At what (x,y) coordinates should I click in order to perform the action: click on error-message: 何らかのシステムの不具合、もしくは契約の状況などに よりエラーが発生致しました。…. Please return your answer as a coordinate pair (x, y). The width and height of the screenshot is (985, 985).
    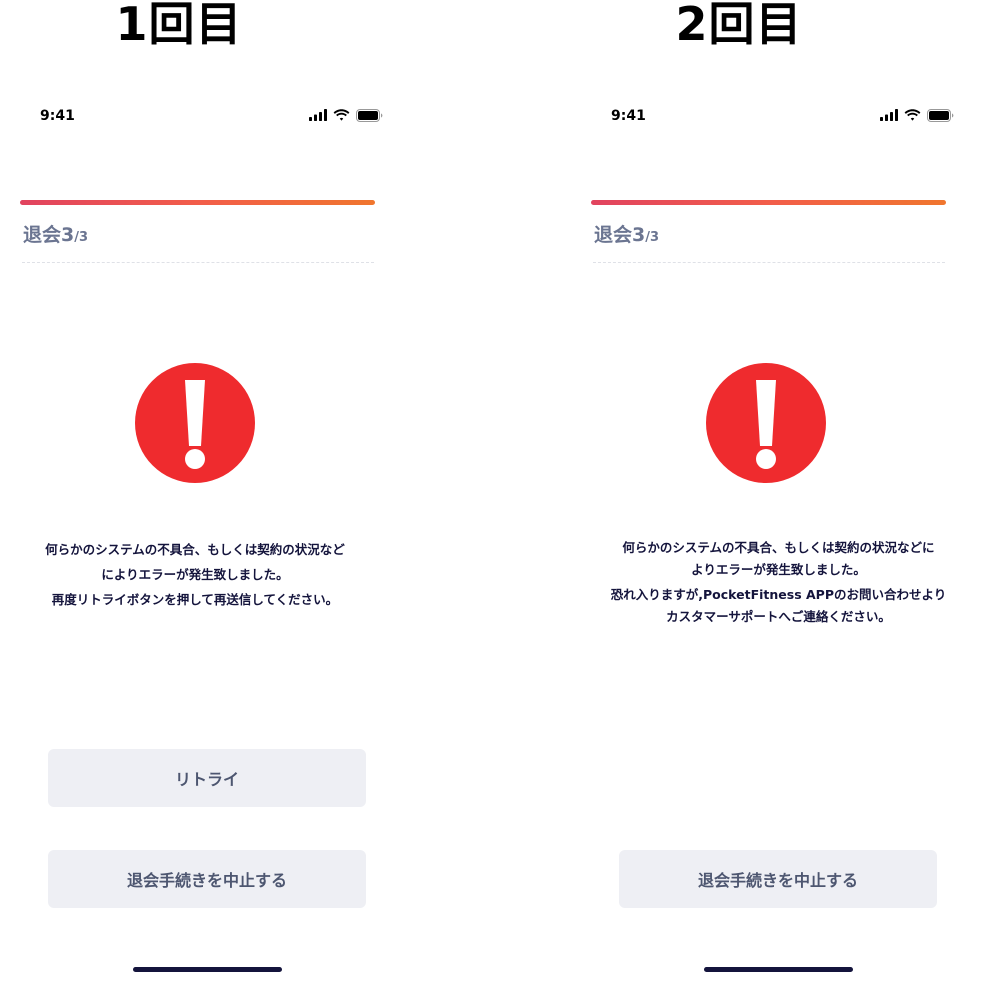
    Looking at the image, I should click on (778, 582).